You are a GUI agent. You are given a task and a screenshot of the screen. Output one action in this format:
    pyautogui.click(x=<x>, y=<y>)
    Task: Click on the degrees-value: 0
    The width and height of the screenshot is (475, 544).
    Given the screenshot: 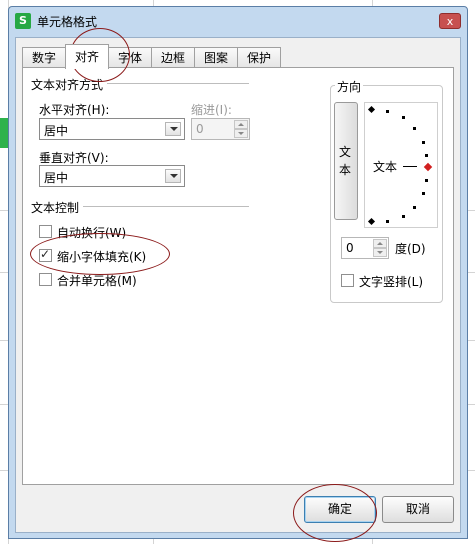 What is the action you would take?
    pyautogui.click(x=350, y=248)
    